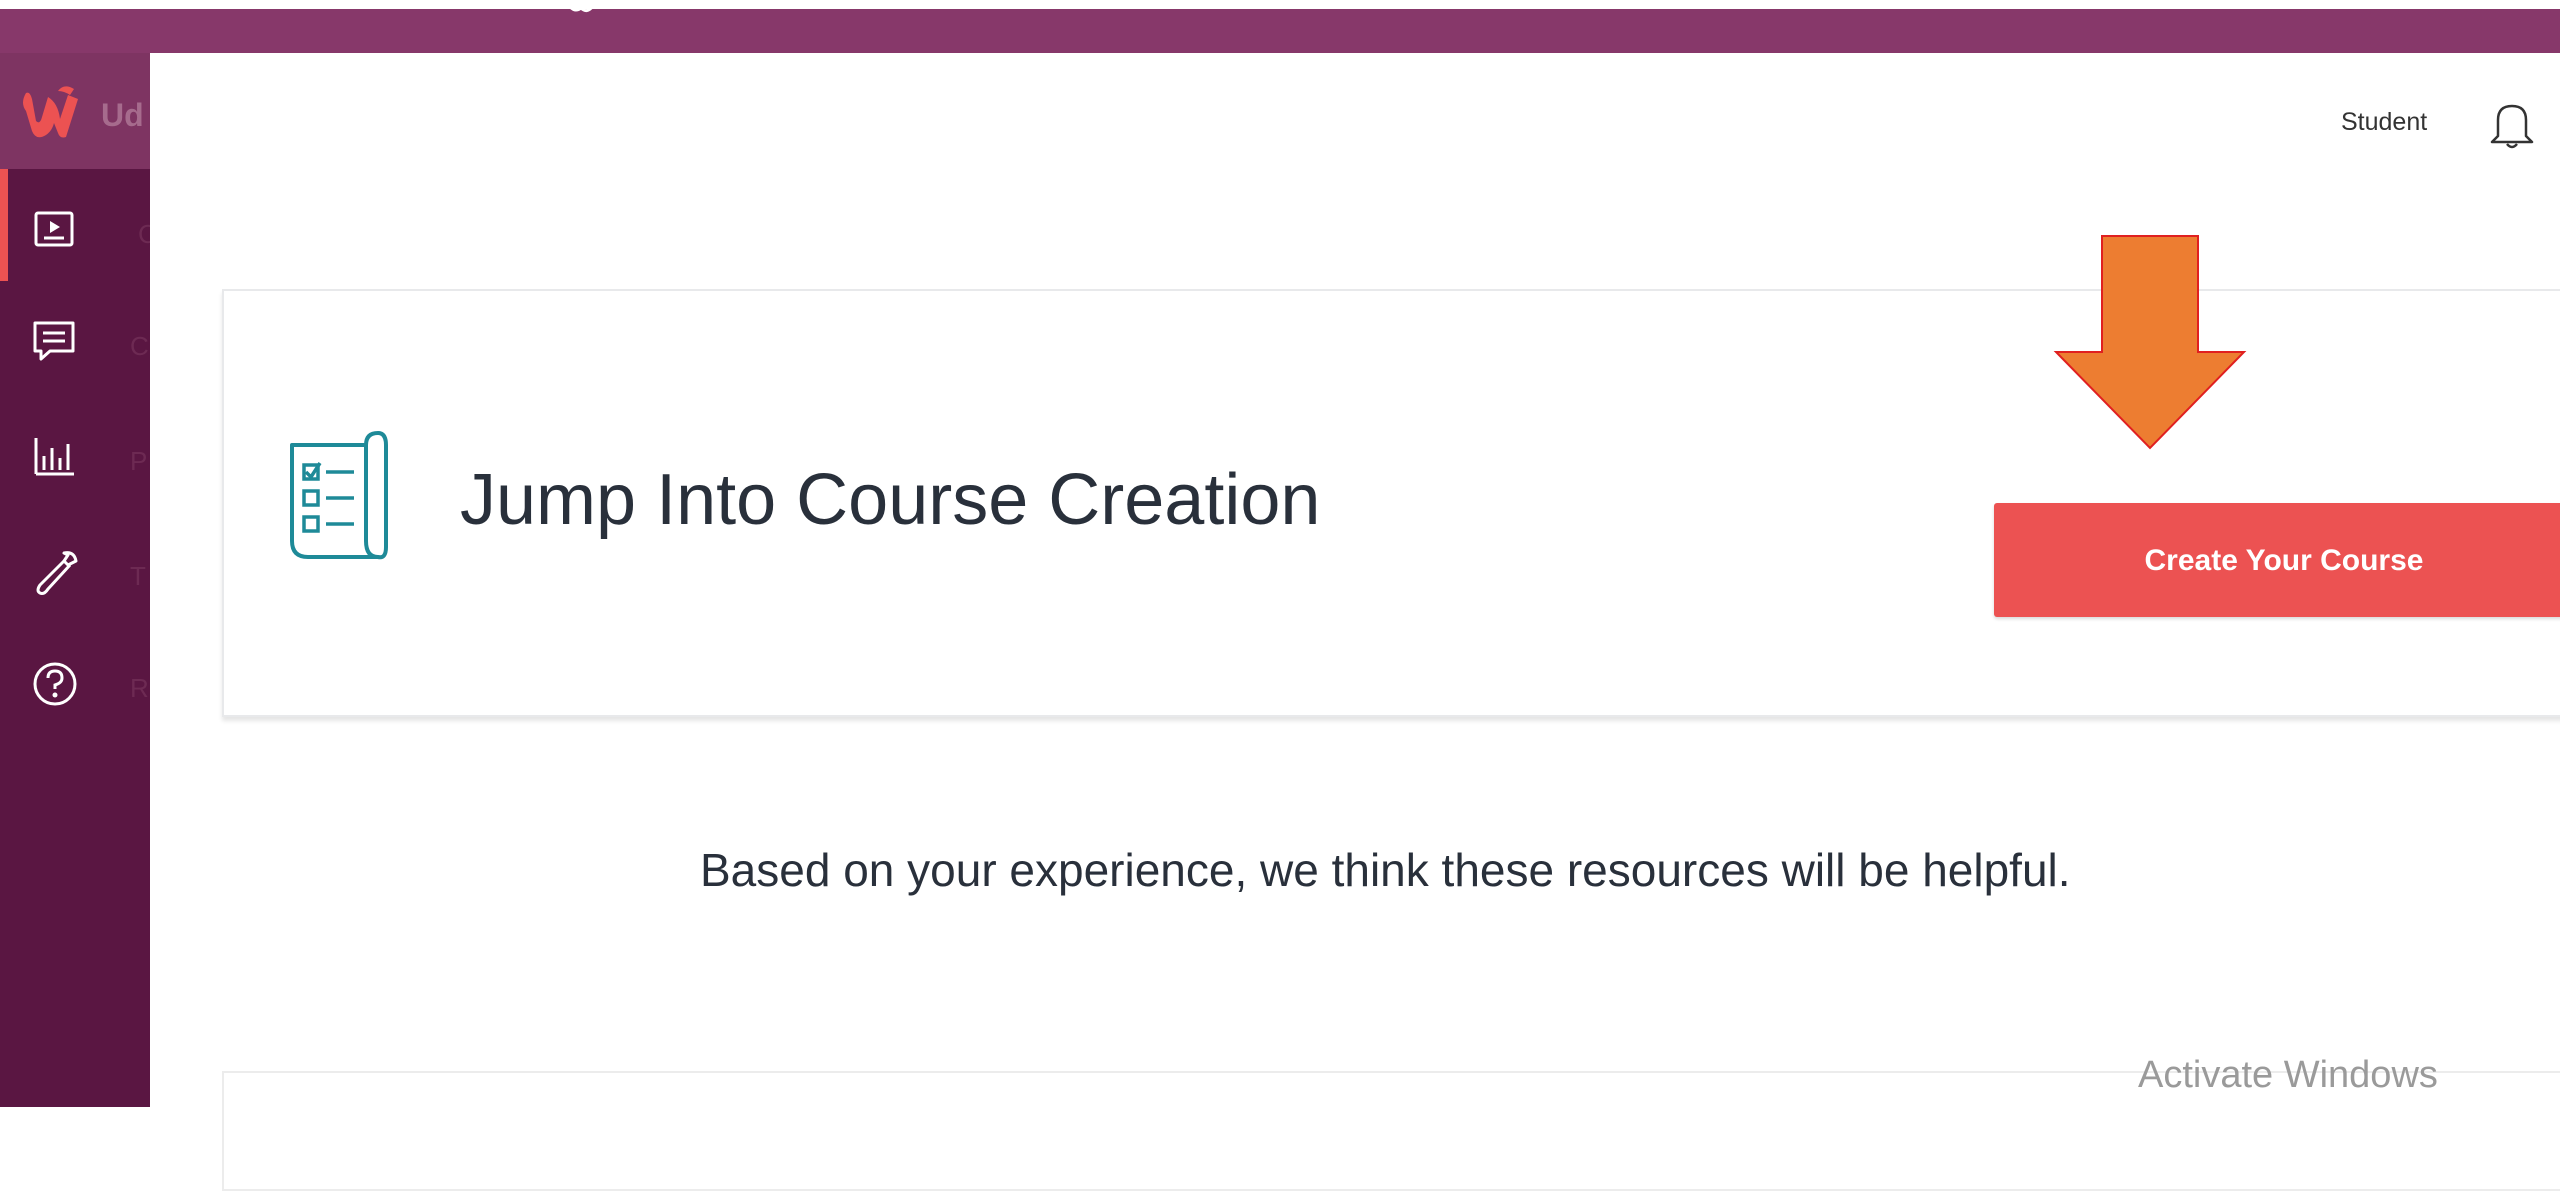 This screenshot has height=1191, width=2560. I want to click on window-top-edge, so click(1280, 4).